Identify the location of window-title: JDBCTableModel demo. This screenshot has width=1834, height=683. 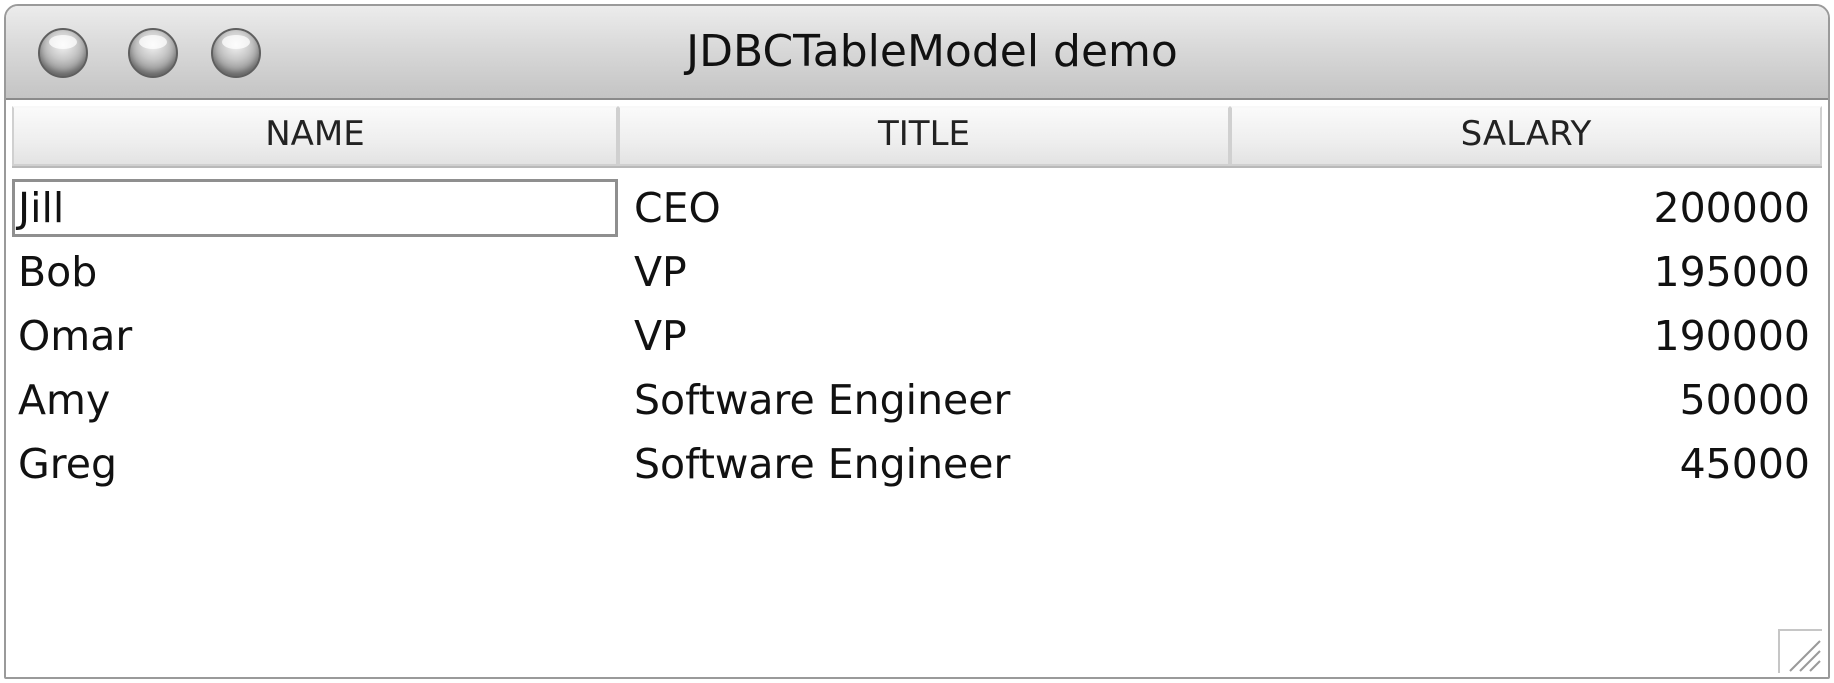
(932, 51).